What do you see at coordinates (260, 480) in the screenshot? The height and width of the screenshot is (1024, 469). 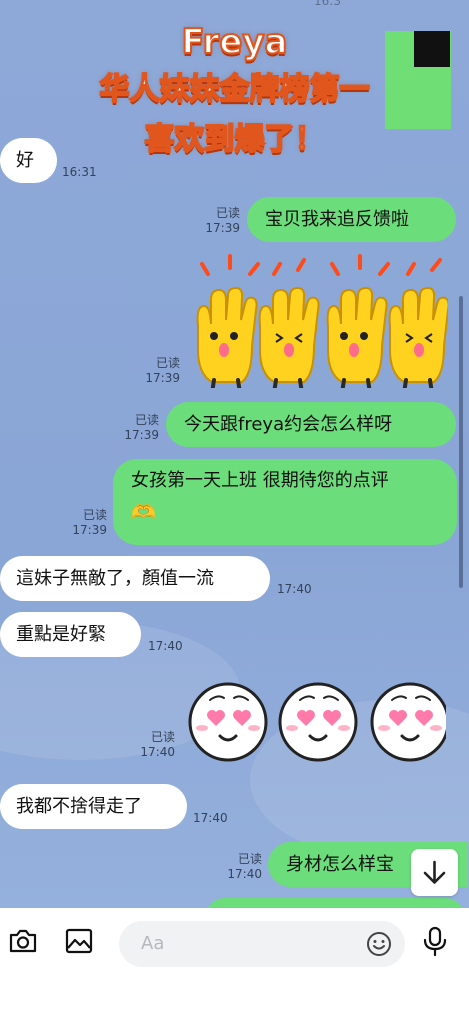 I see `message-text: 女孩第一天上班 很期待您的点评` at bounding box center [260, 480].